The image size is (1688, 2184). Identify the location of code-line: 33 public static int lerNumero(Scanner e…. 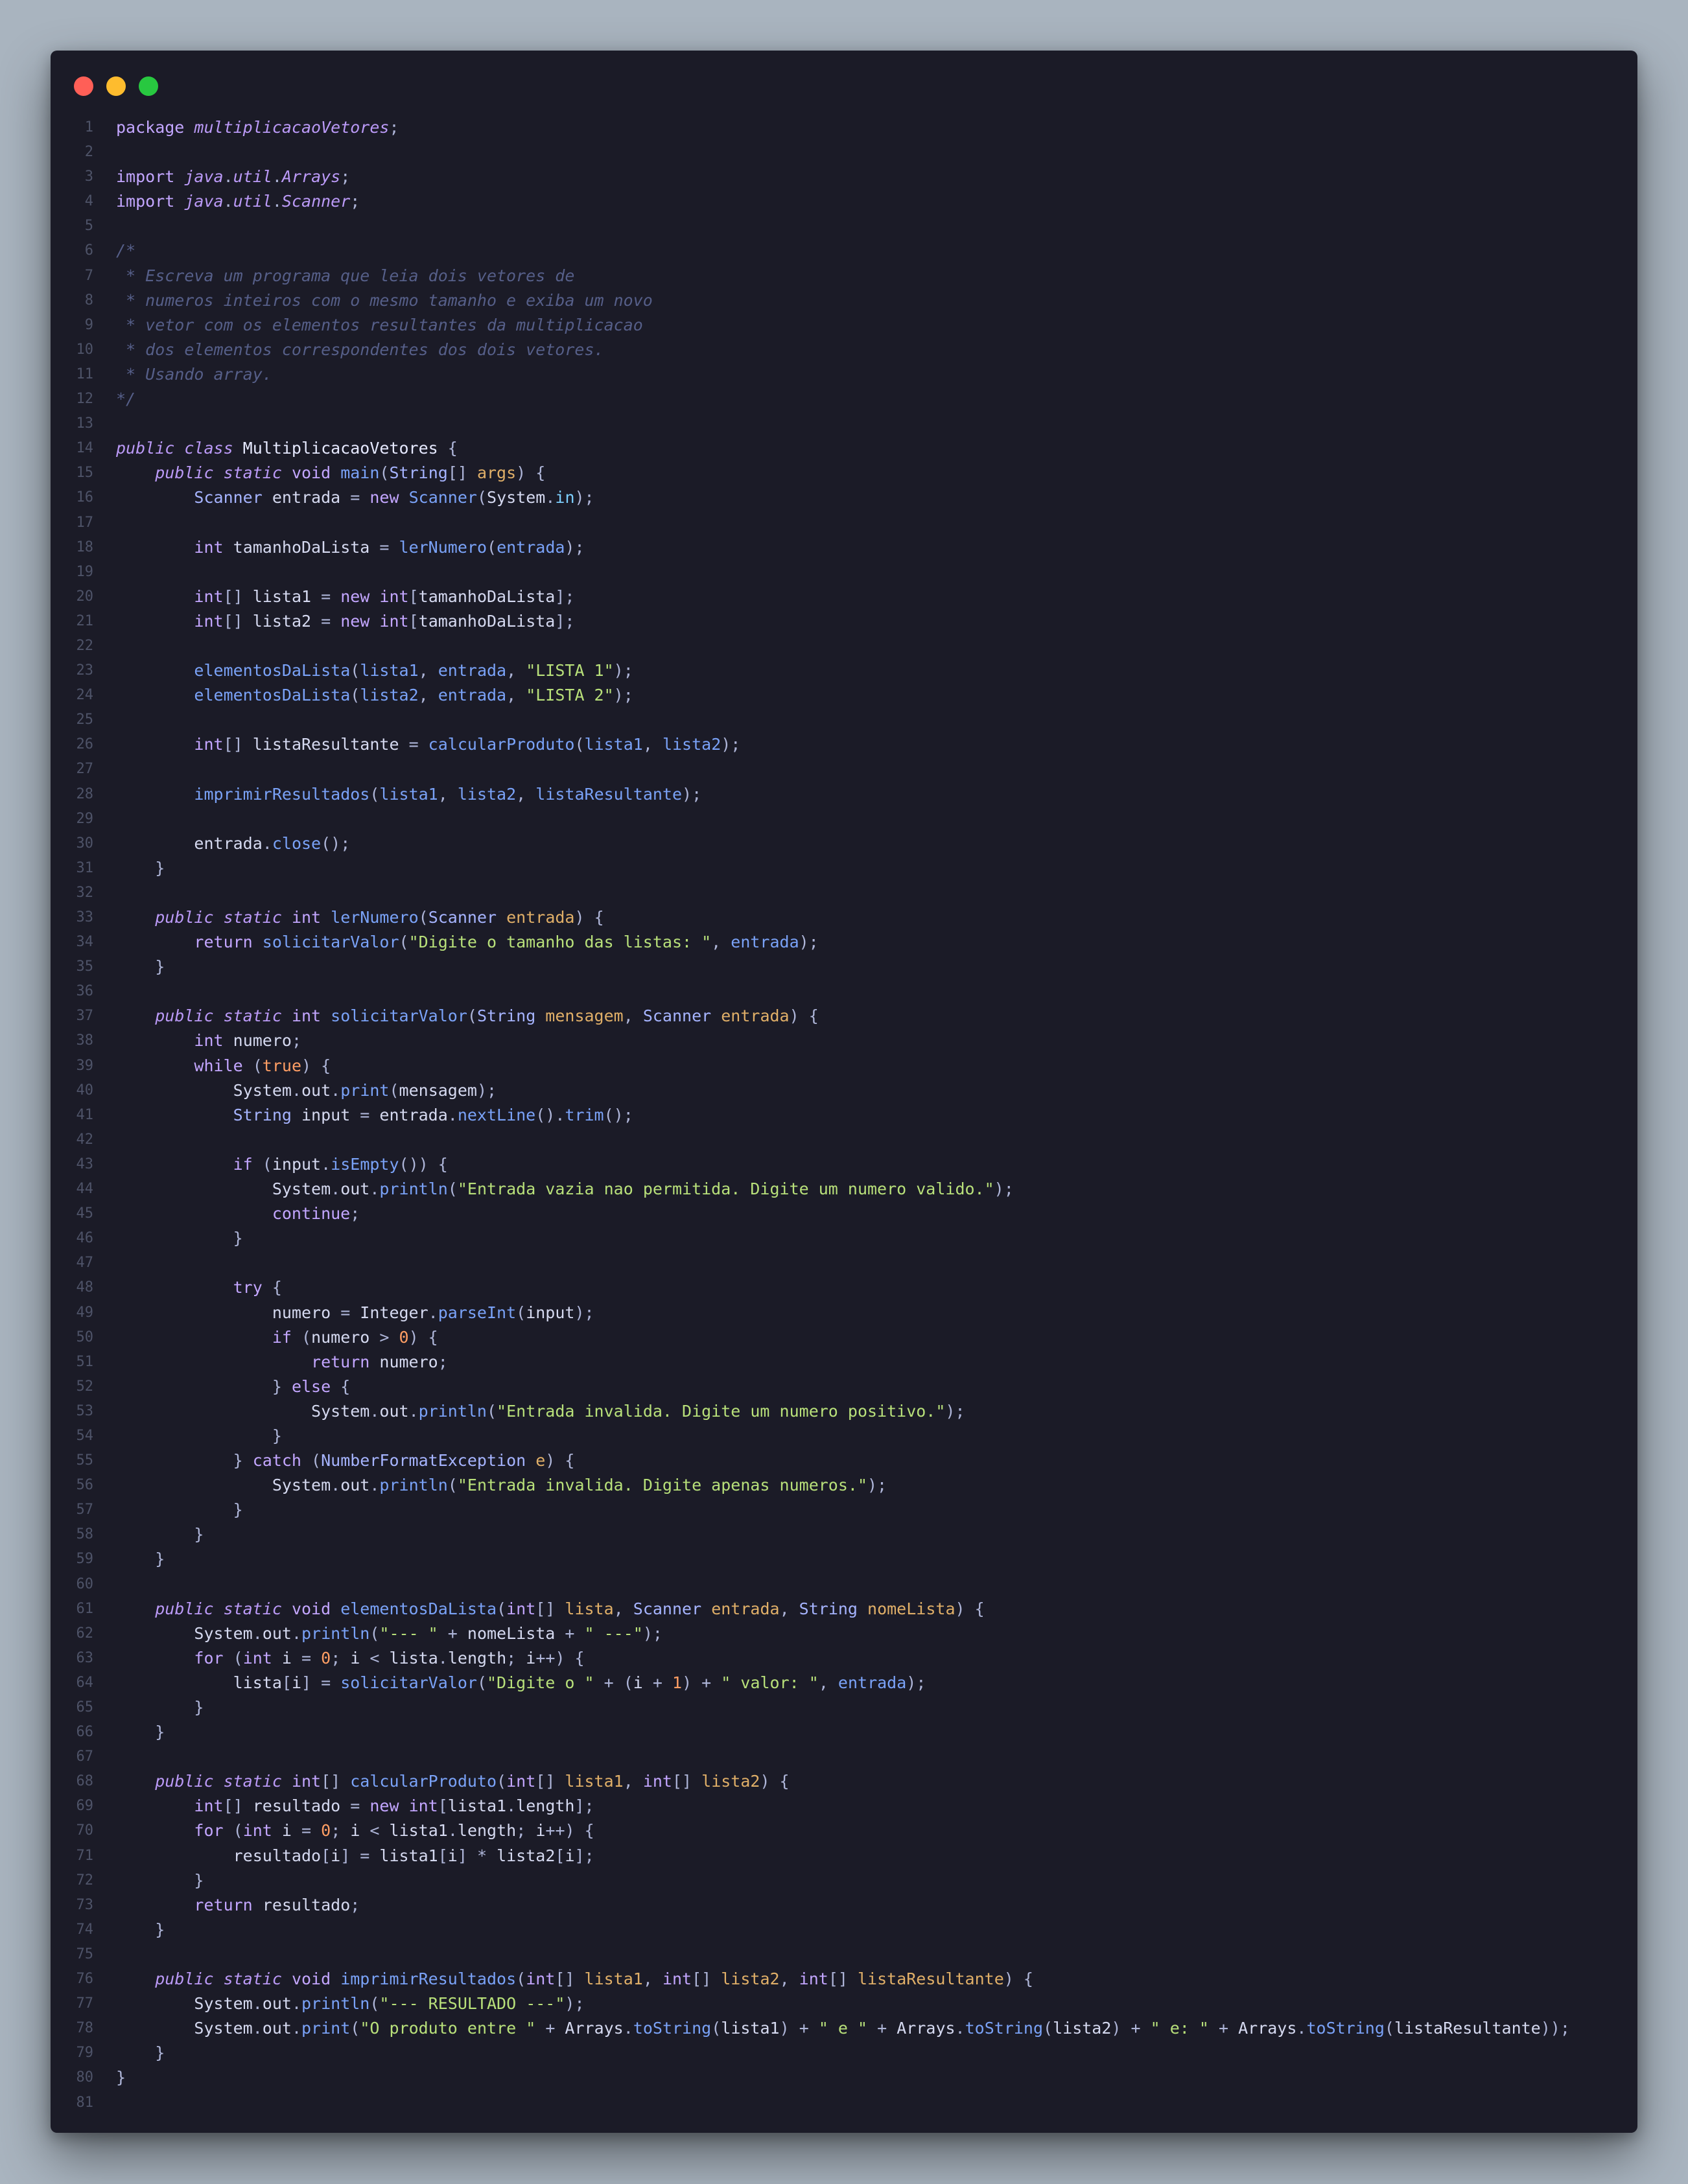
(844, 918).